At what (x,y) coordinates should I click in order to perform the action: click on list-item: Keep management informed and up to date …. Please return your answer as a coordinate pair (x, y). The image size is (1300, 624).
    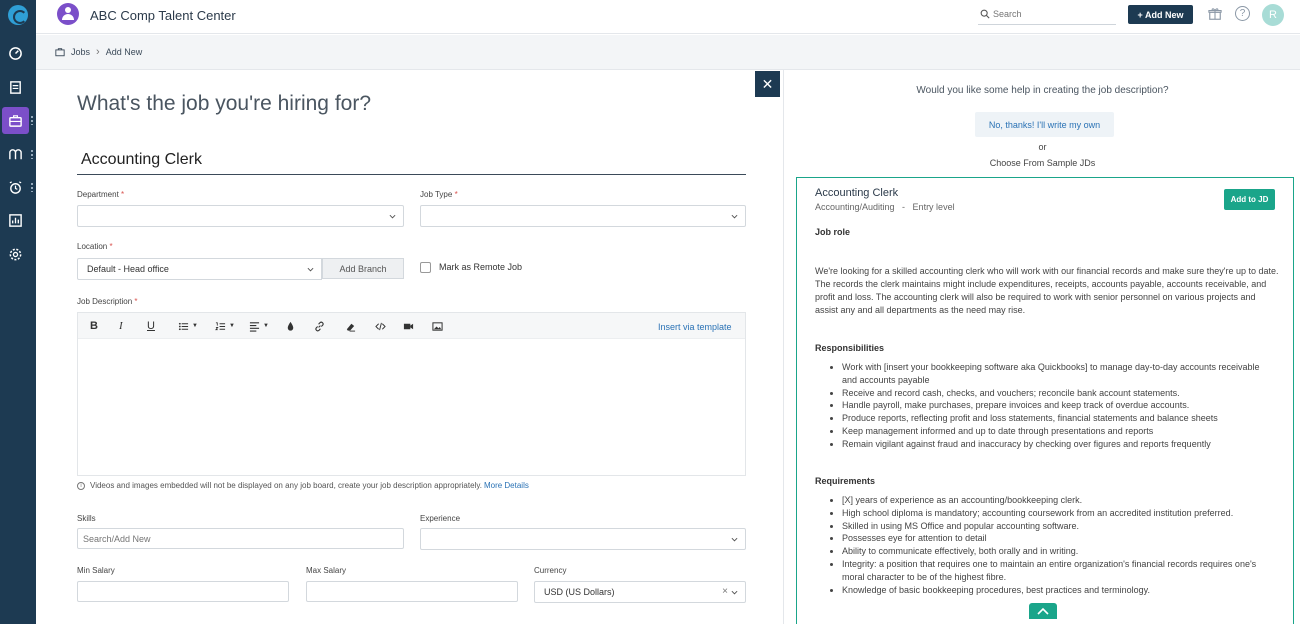
    Looking at the image, I should click on (1058, 431).